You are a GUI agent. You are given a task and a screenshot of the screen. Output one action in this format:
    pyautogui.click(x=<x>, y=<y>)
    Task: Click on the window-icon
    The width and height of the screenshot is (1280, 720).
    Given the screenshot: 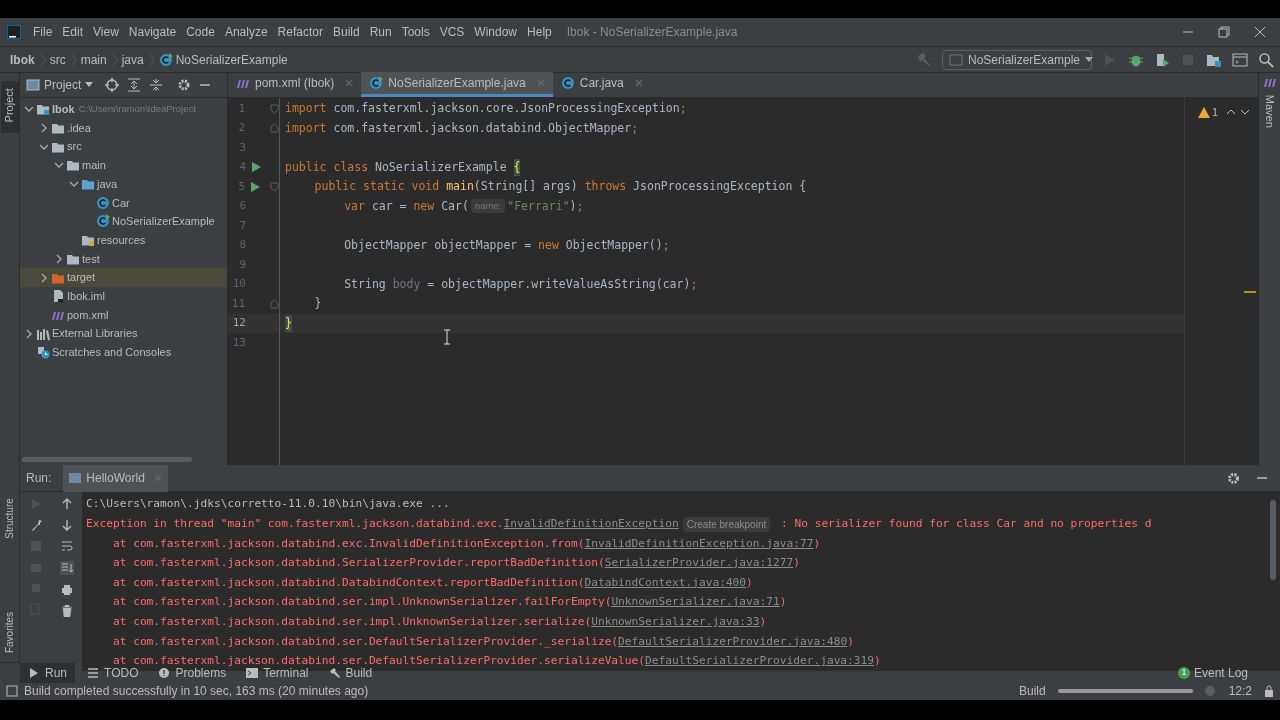 What is the action you would take?
    pyautogui.click(x=956, y=59)
    